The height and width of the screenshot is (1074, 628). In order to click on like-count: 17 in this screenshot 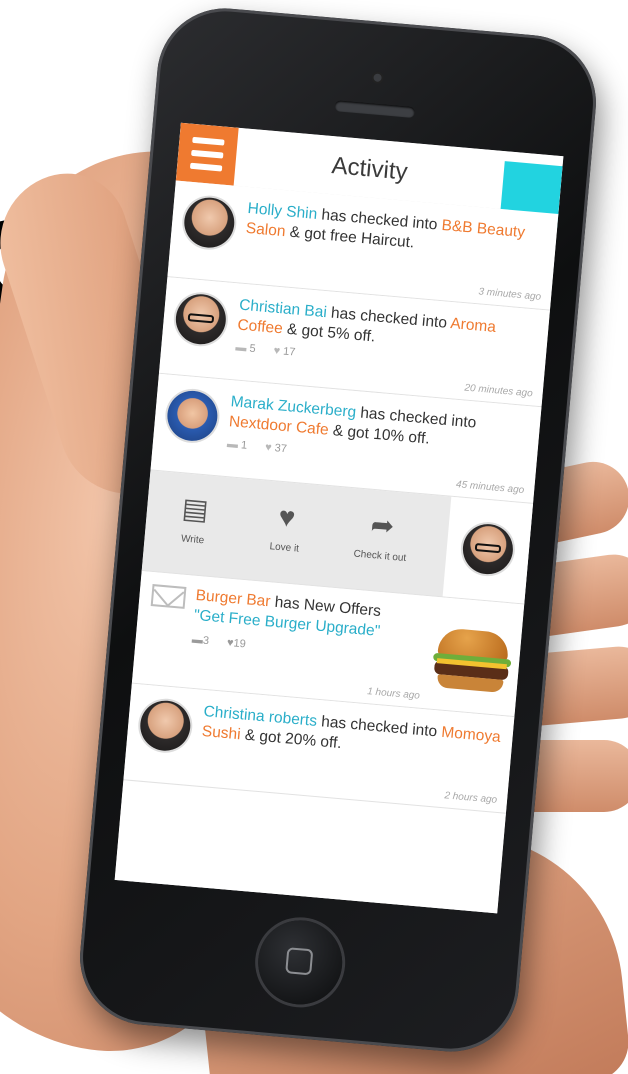, I will do `click(289, 352)`.